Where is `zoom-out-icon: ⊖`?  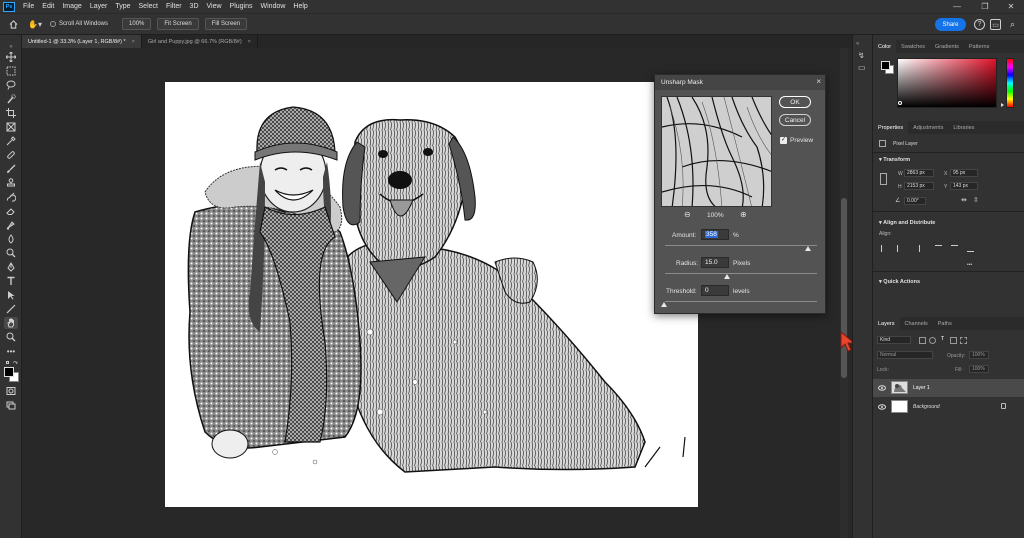 zoom-out-icon: ⊖ is located at coordinates (687, 214).